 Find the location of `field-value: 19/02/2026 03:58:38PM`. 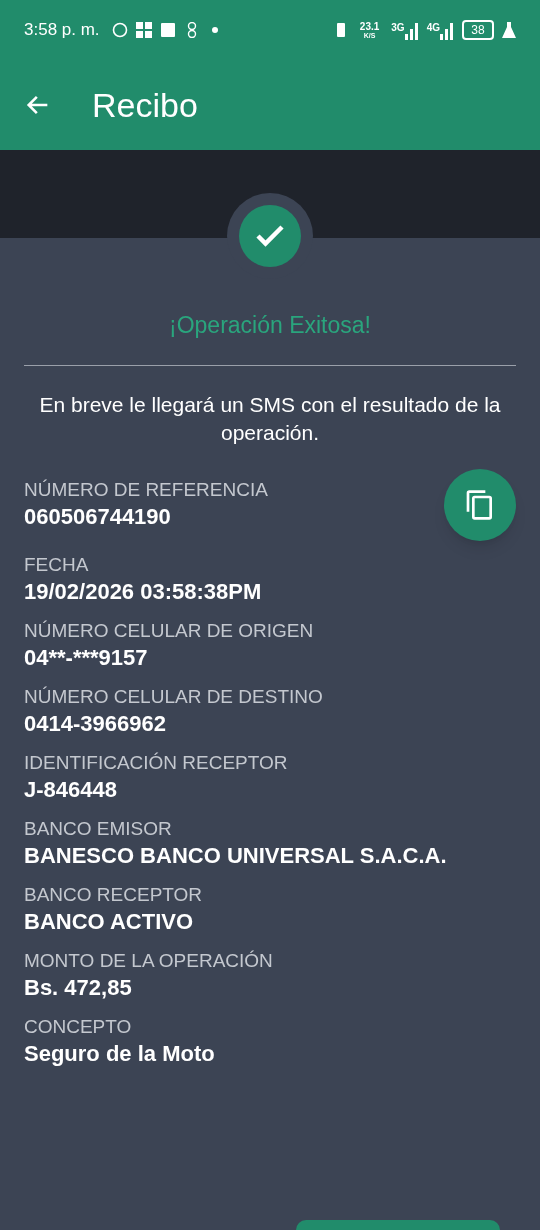

field-value: 19/02/2026 03:58:38PM is located at coordinates (143, 591).